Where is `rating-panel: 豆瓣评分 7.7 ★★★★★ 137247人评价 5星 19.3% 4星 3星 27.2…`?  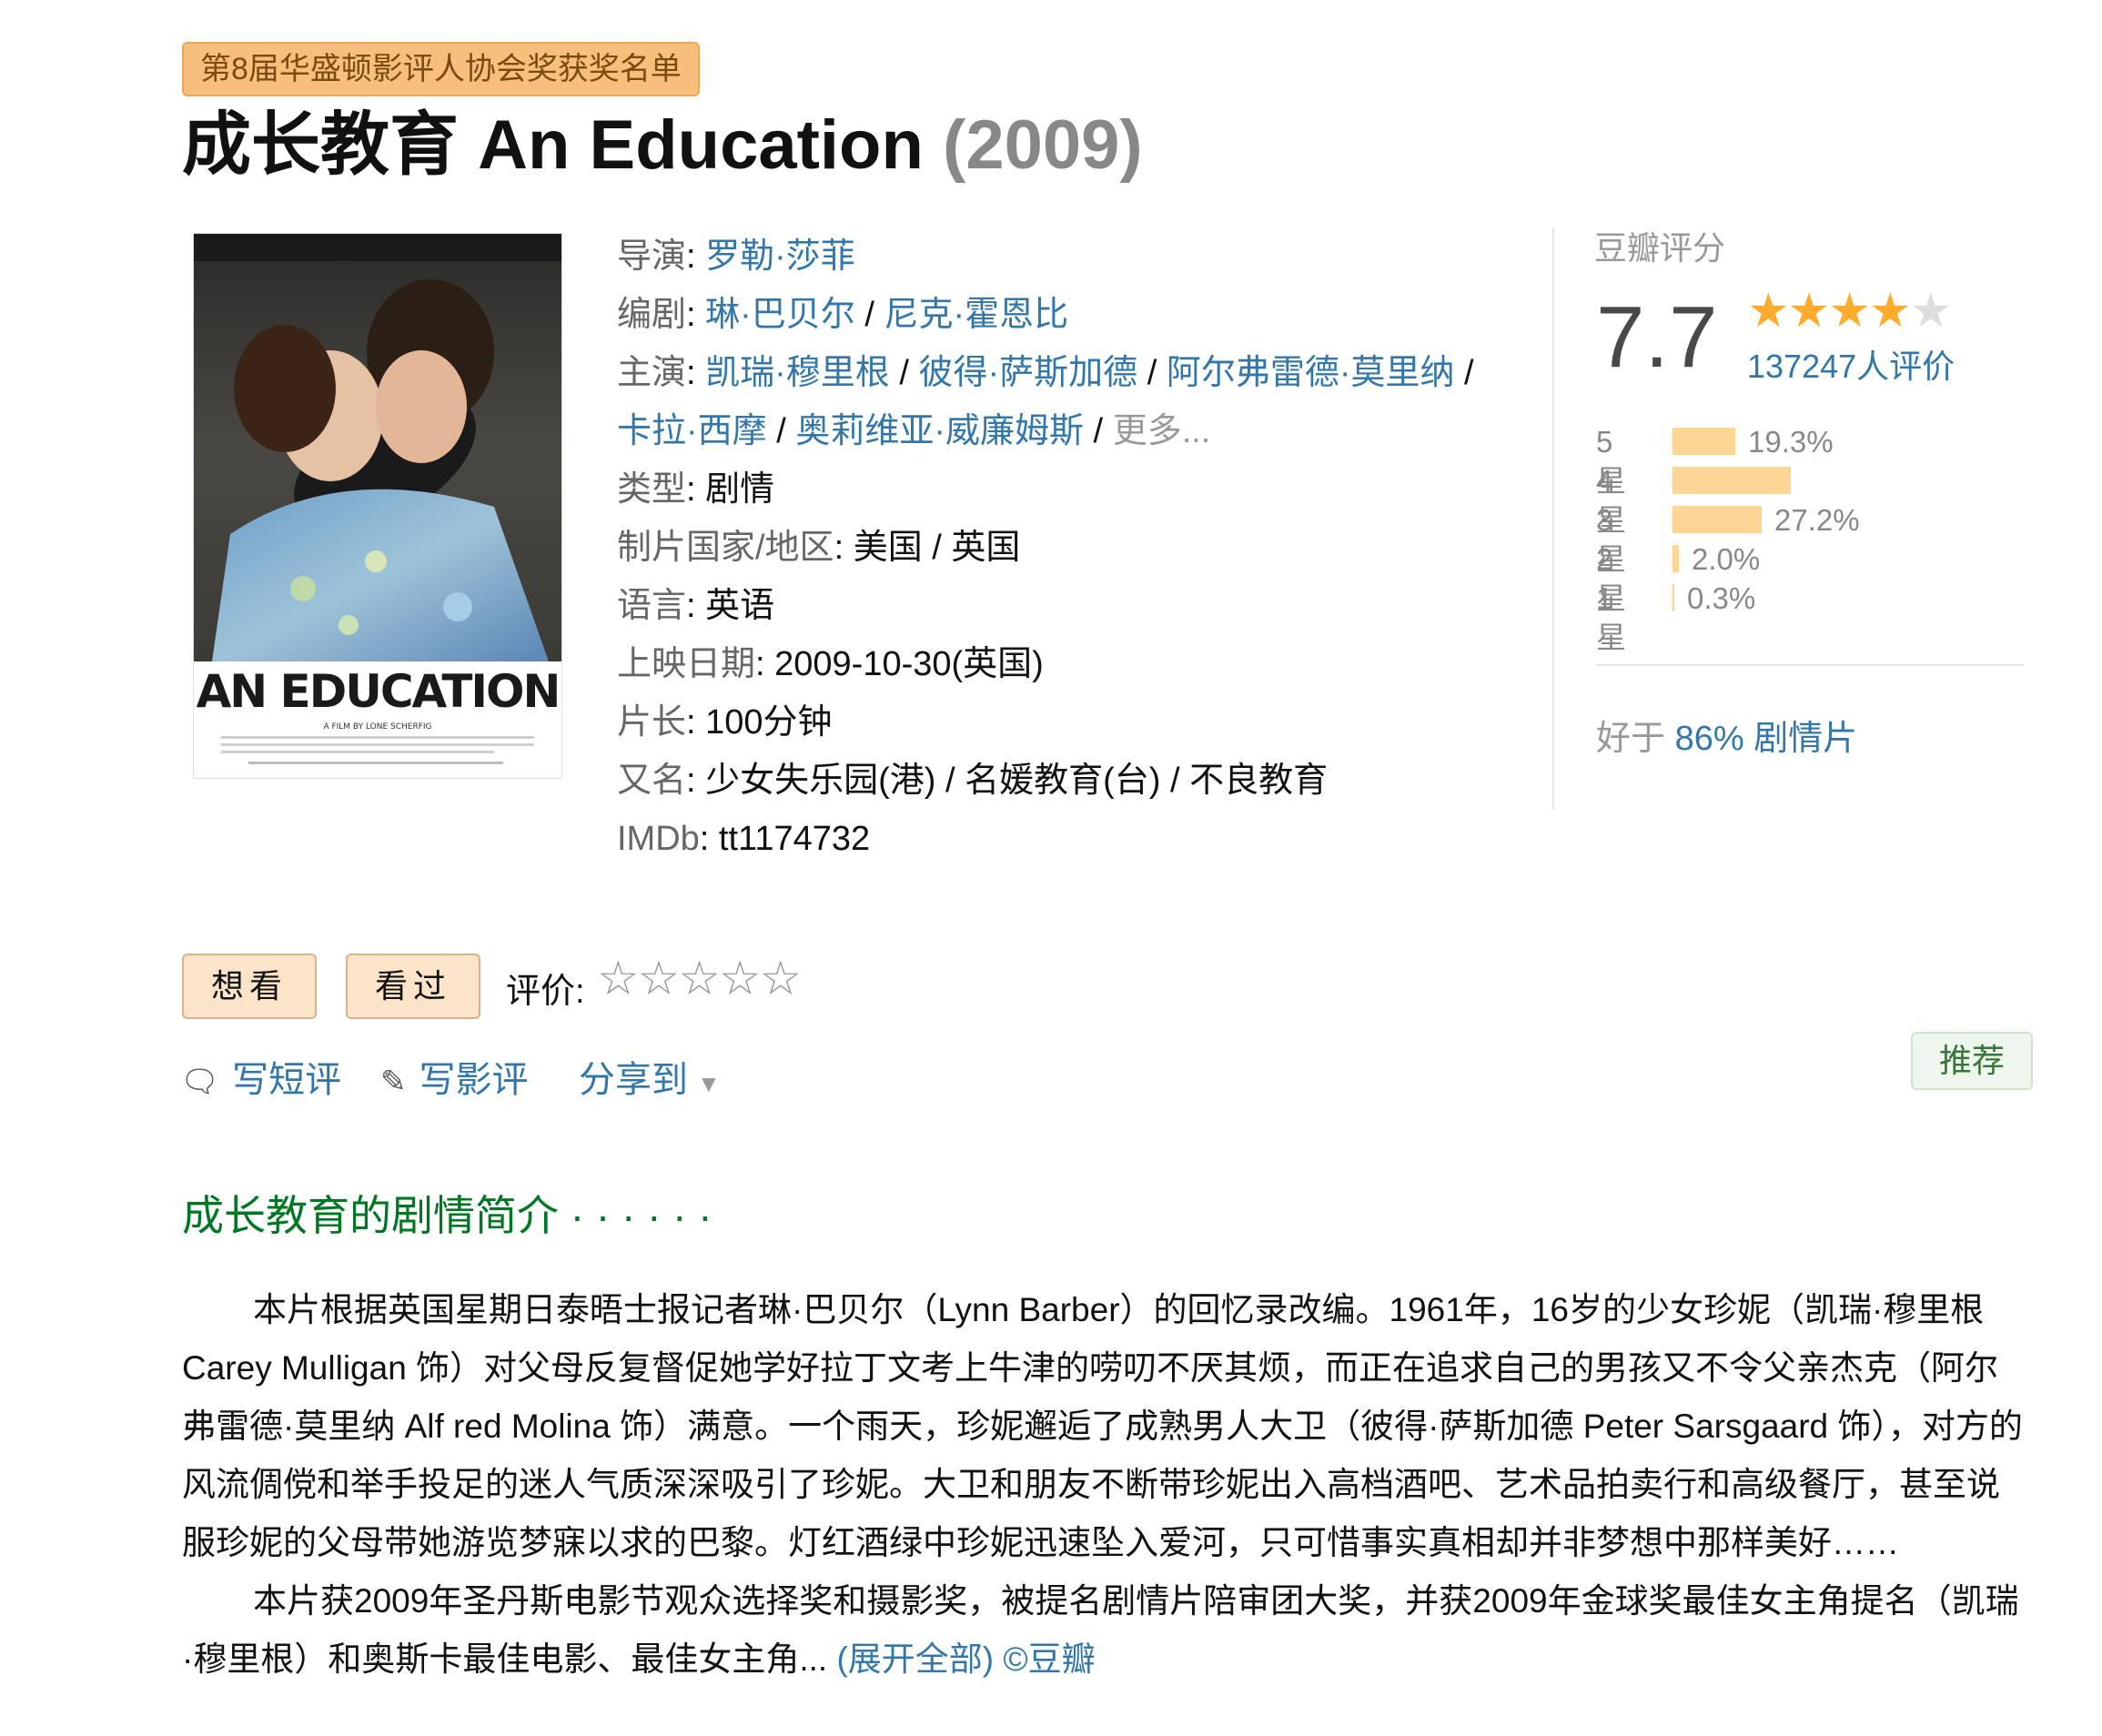
rating-panel: 豆瓣评分 7.7 ★★★★★ 137247人评价 5星 19.3% 4星 3星 27.2… is located at coordinates (1809, 518).